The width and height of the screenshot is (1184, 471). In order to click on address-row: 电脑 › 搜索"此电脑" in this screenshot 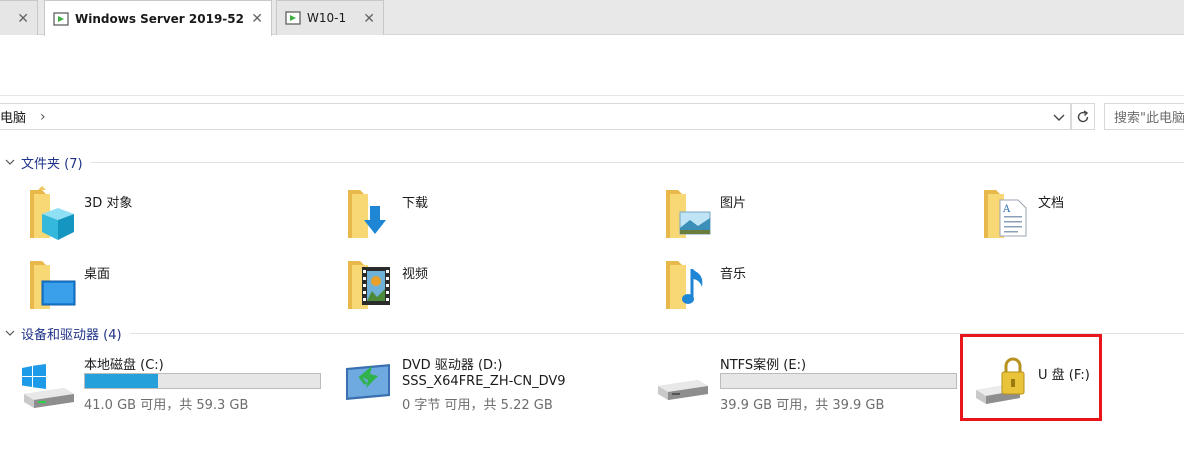, I will do `click(592, 116)`.